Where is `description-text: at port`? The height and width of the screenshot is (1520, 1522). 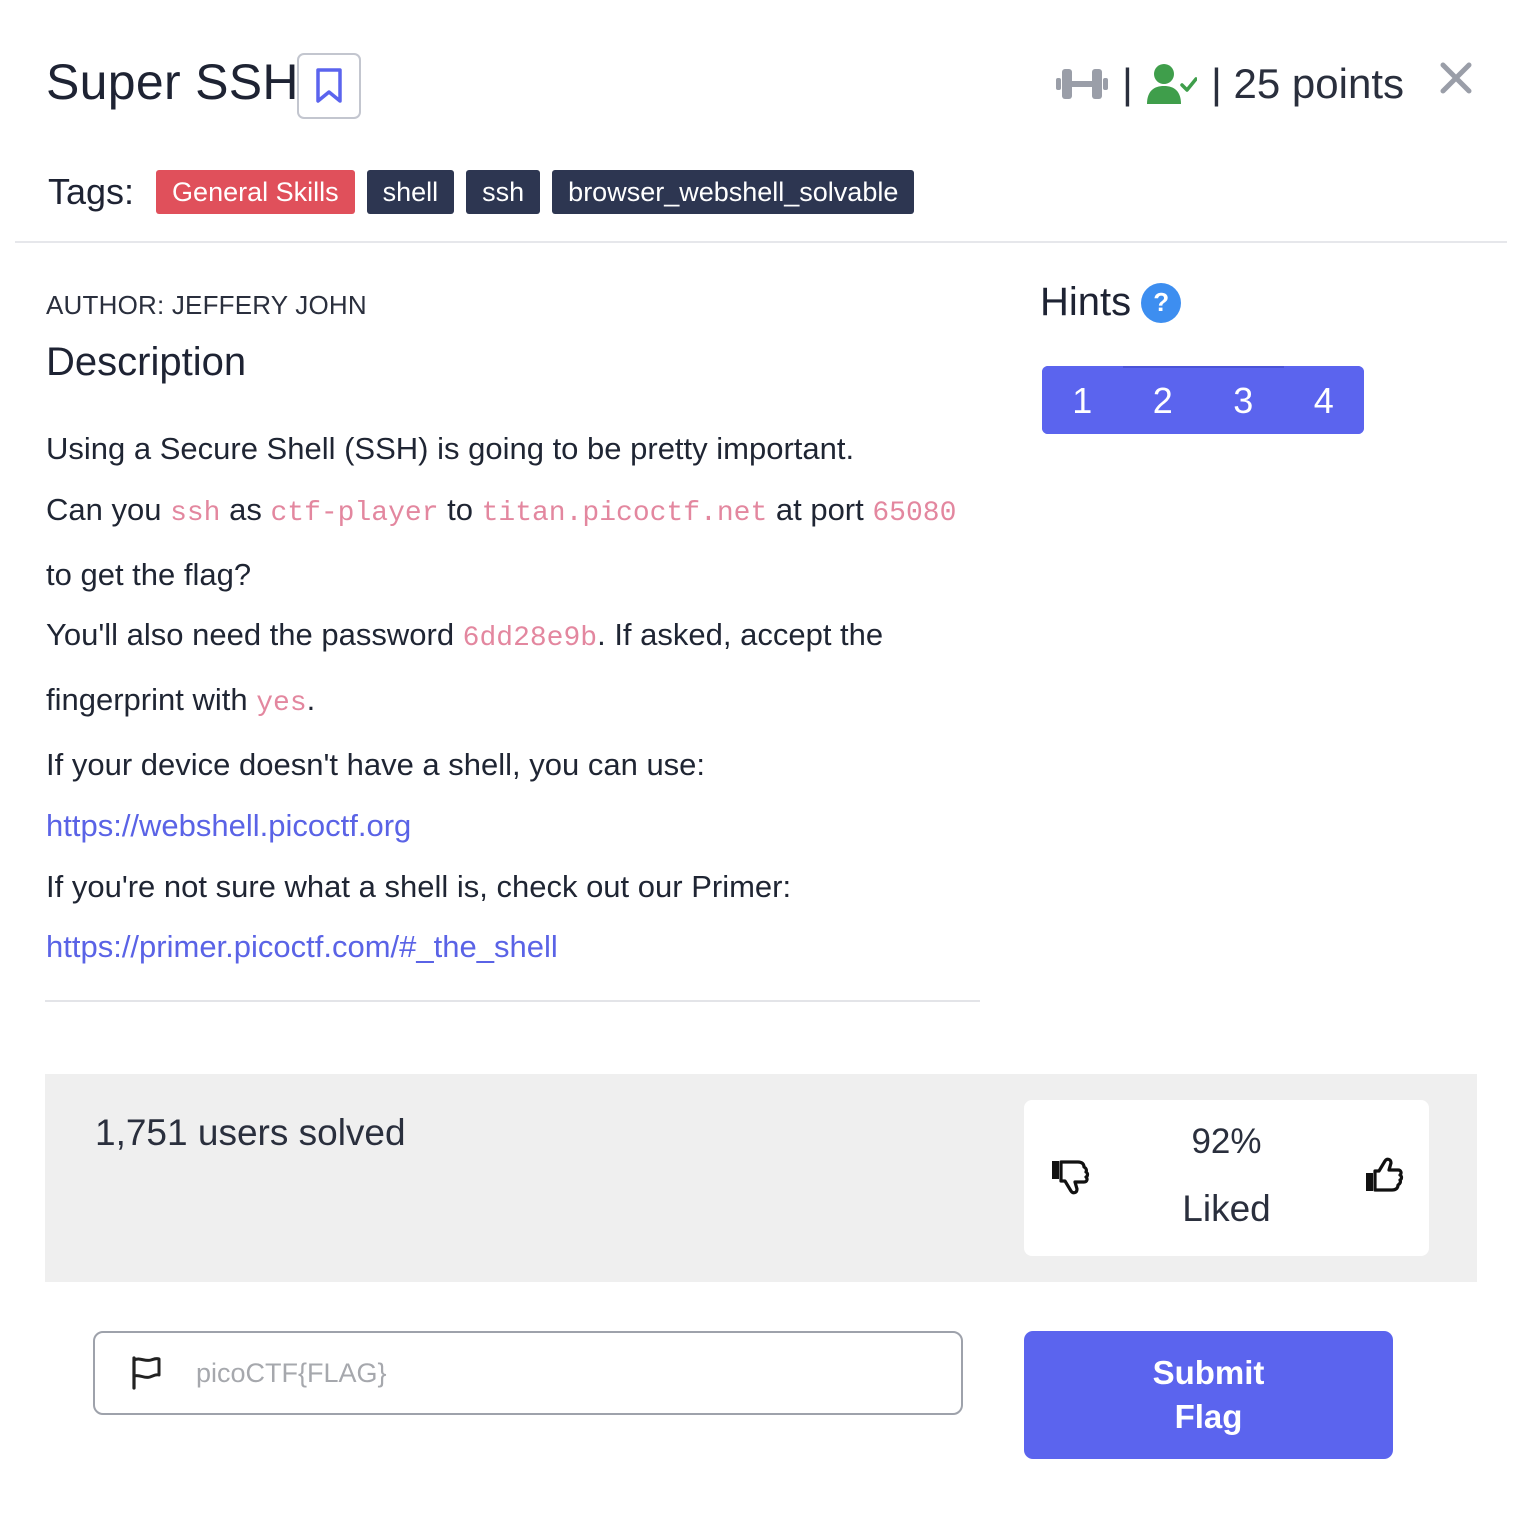 description-text: at port is located at coordinates (820, 509).